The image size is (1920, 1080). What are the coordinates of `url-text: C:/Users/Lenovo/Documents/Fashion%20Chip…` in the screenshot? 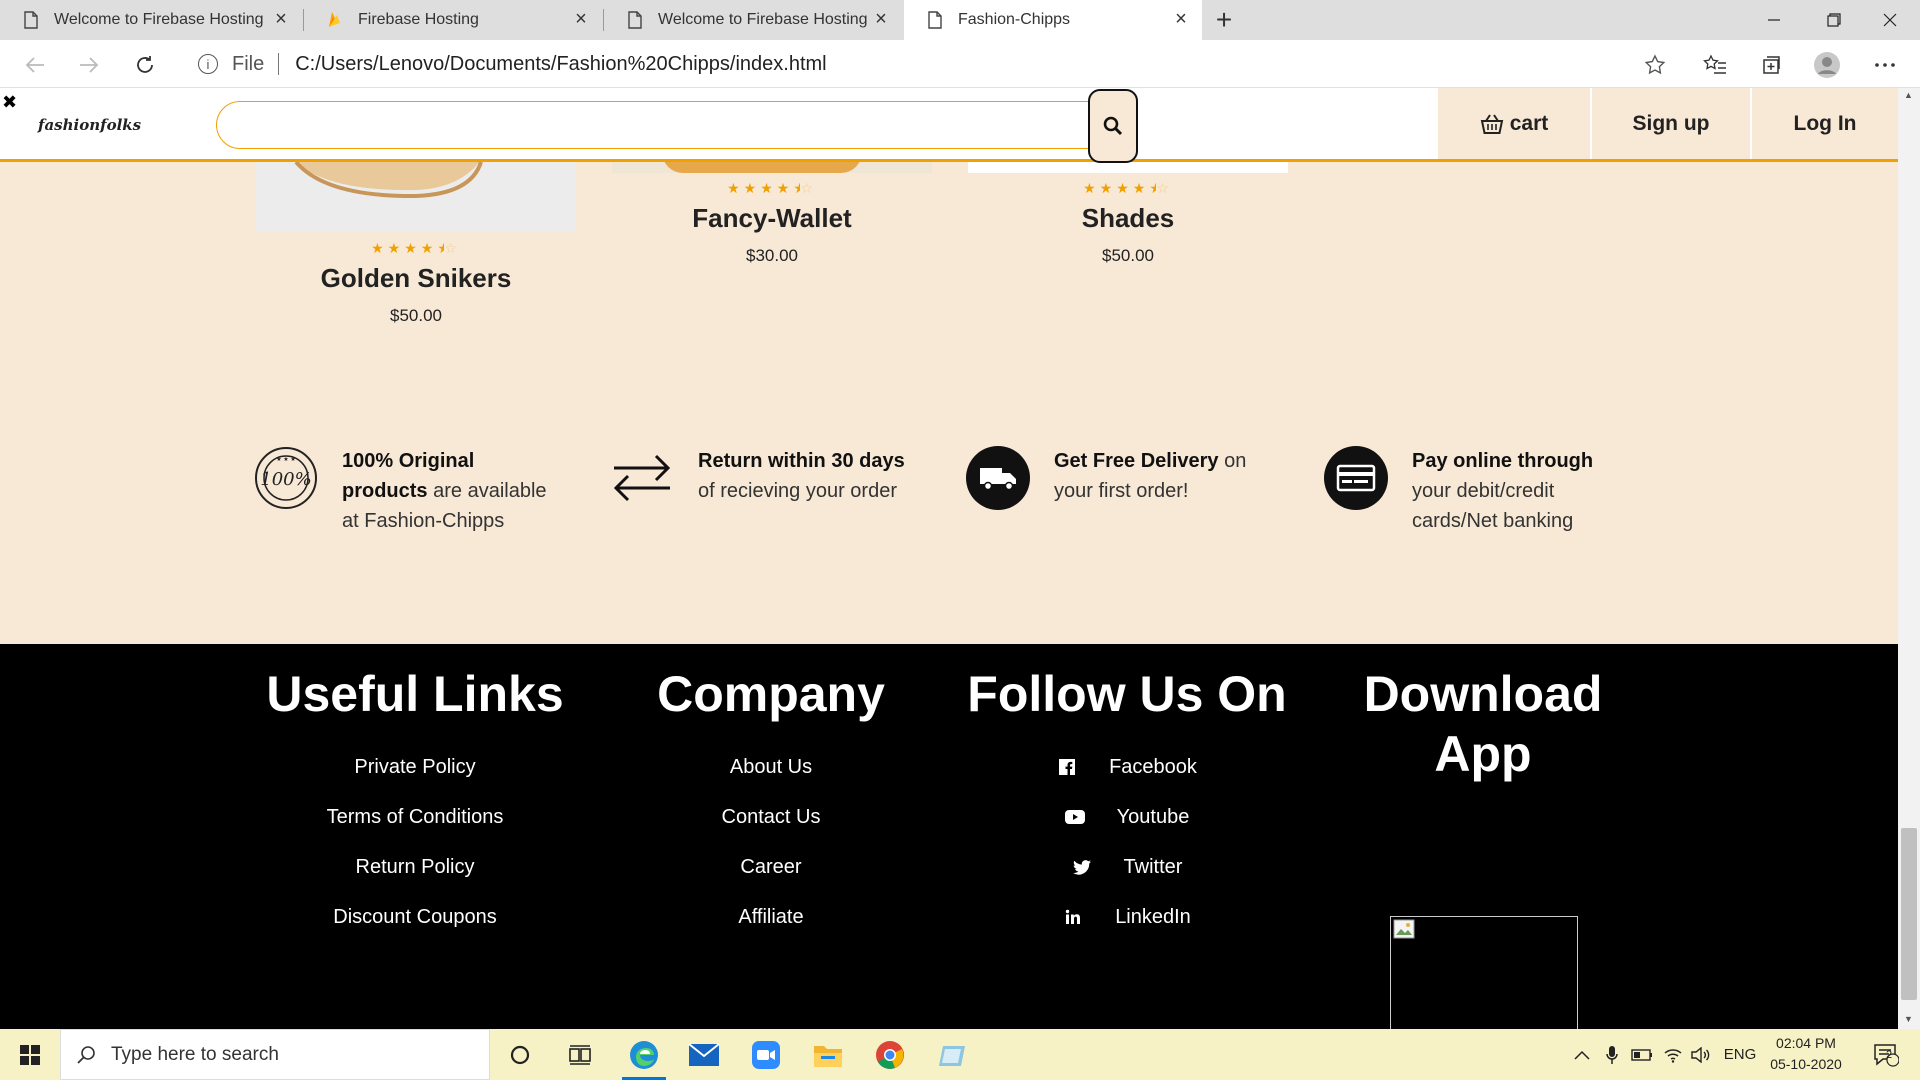 It's located at (560, 64).